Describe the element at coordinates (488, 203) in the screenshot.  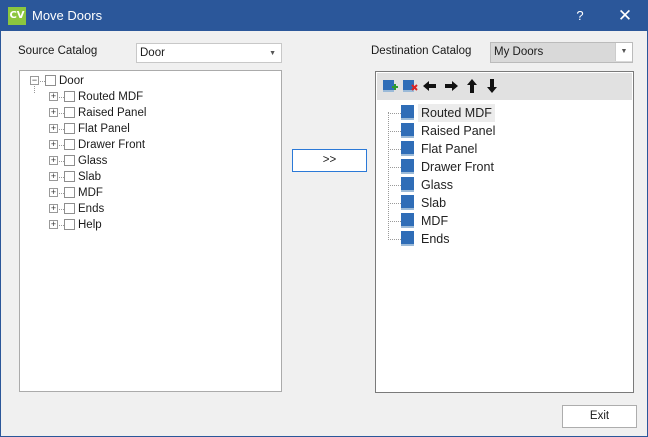
I see `destination-item: Slab` at that location.